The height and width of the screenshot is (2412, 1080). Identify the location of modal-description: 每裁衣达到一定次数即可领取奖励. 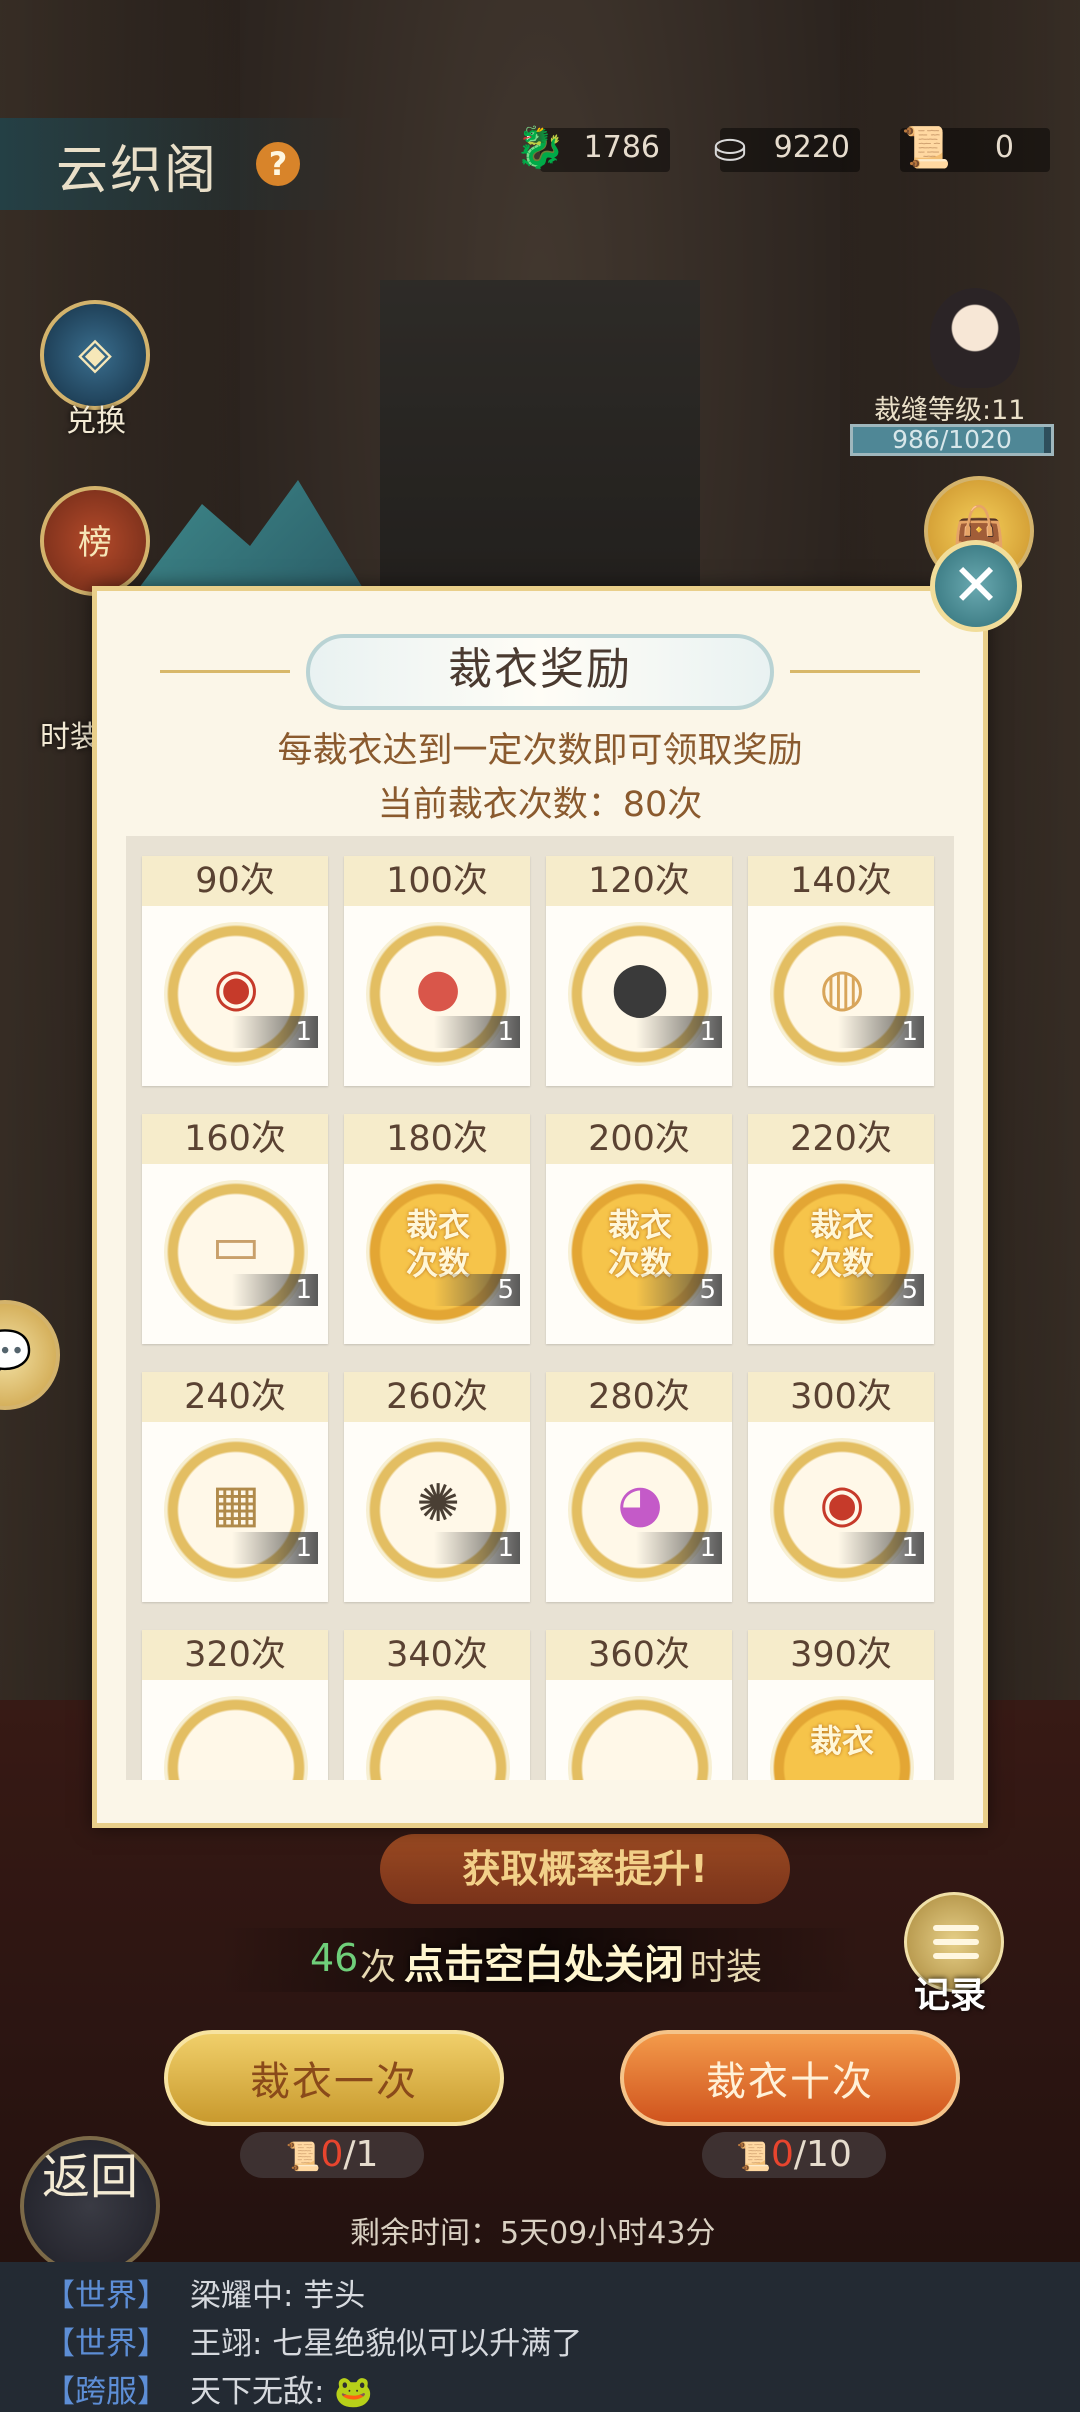
(540, 751).